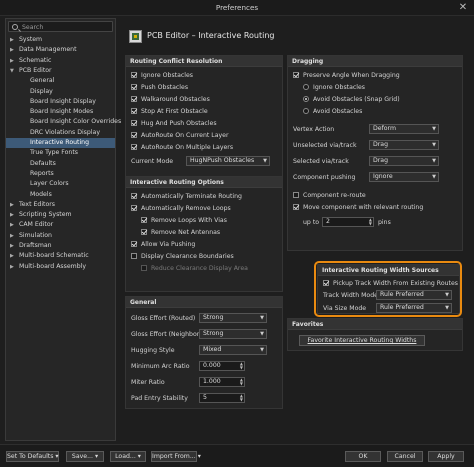 The height and width of the screenshot is (467, 474). Describe the element at coordinates (446, 456) in the screenshot. I see `apply-button: Apply` at that location.